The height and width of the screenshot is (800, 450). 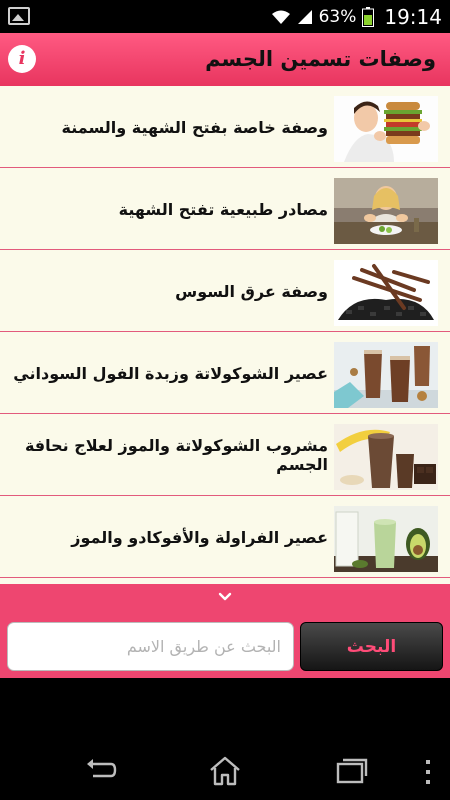 What do you see at coordinates (194, 127) in the screenshot?
I see `list-item-label: وصفة خاصة بفتح الشهية والسمنة` at bounding box center [194, 127].